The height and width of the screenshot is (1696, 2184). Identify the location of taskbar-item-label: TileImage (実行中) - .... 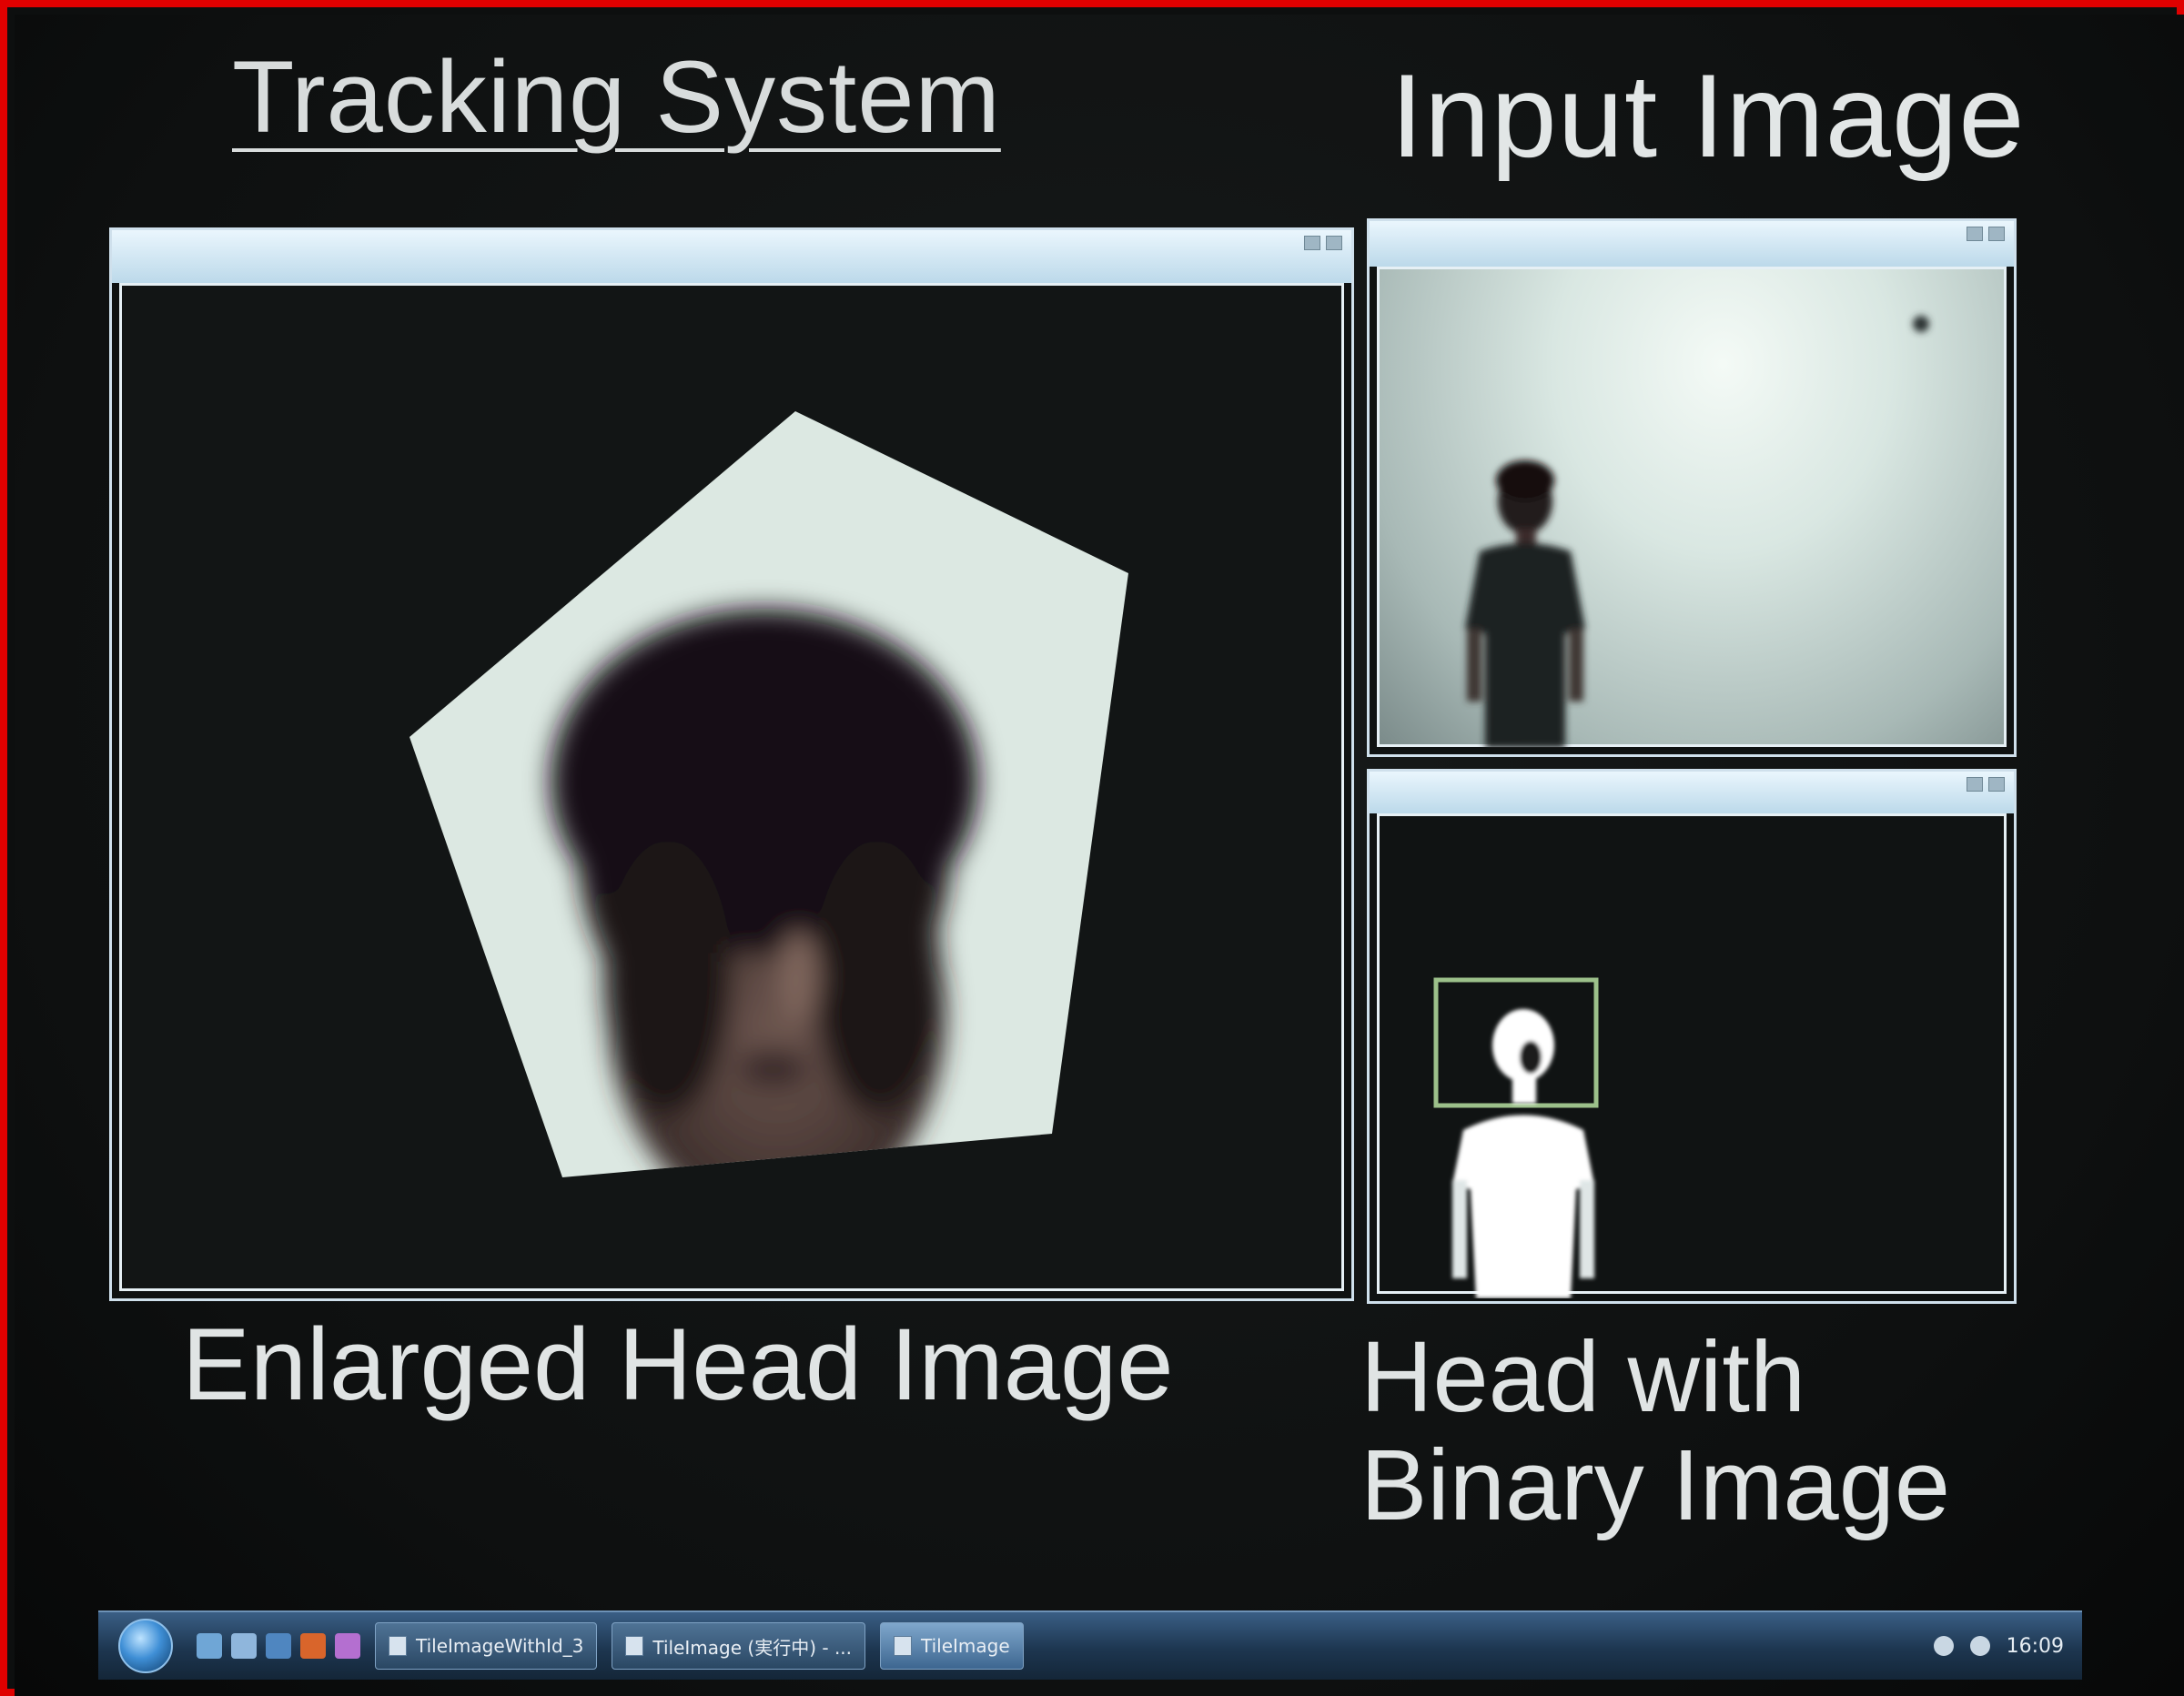
(753, 1647).